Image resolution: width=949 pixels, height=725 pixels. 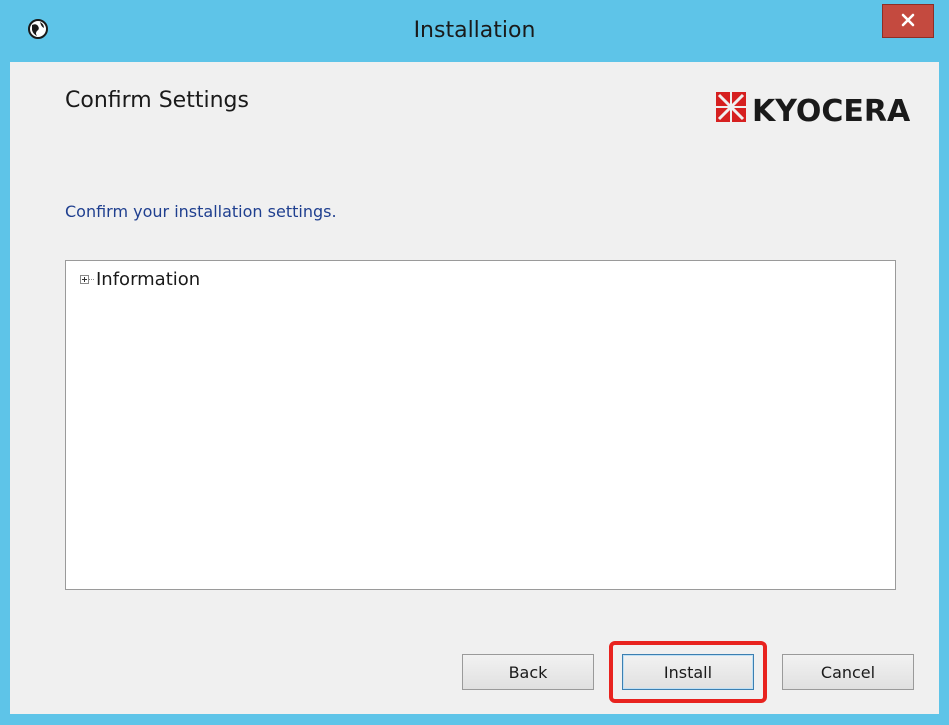 What do you see at coordinates (91, 279) in the screenshot?
I see `tree-connector` at bounding box center [91, 279].